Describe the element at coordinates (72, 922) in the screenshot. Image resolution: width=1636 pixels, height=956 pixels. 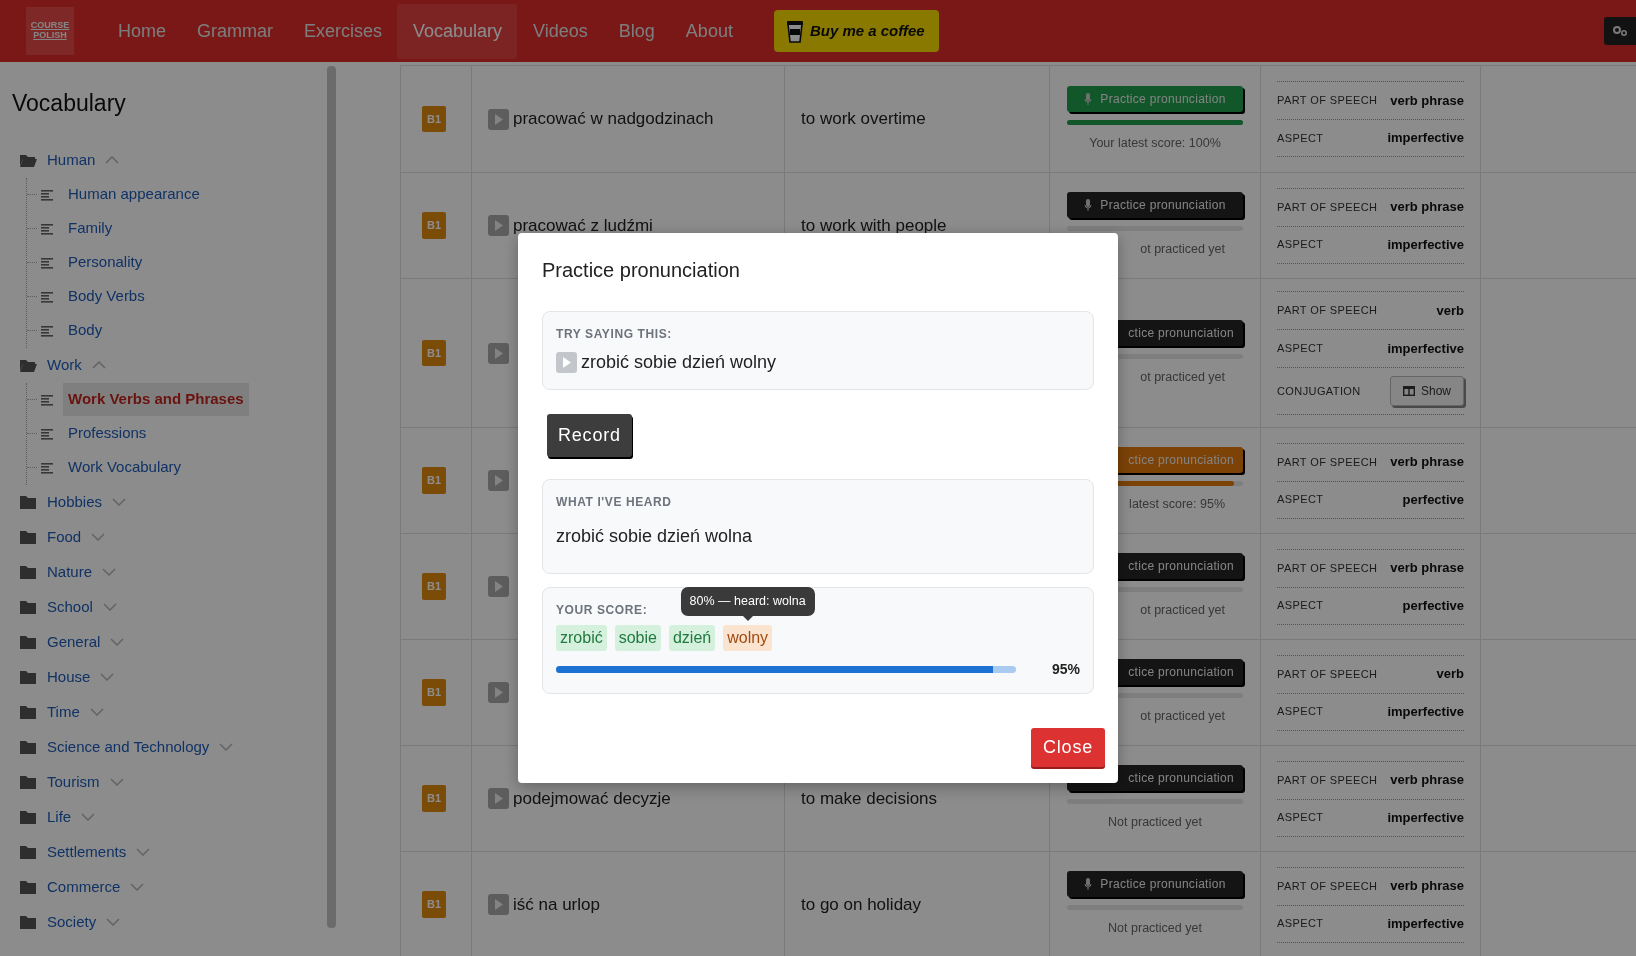
I see `category-link: Society` at that location.